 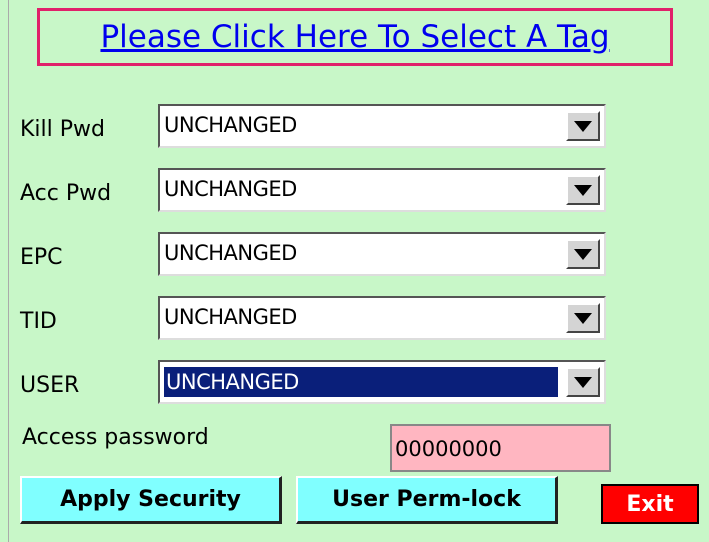 What do you see at coordinates (361, 382) in the screenshot?
I see `user-value: UNCHANGED` at bounding box center [361, 382].